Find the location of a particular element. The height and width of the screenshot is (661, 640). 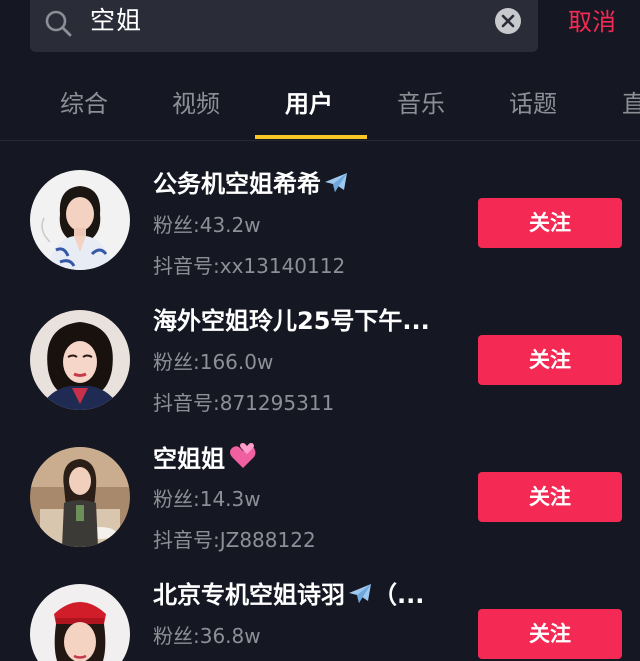

fans-count: 粉丝:166.0w is located at coordinates (213, 362).